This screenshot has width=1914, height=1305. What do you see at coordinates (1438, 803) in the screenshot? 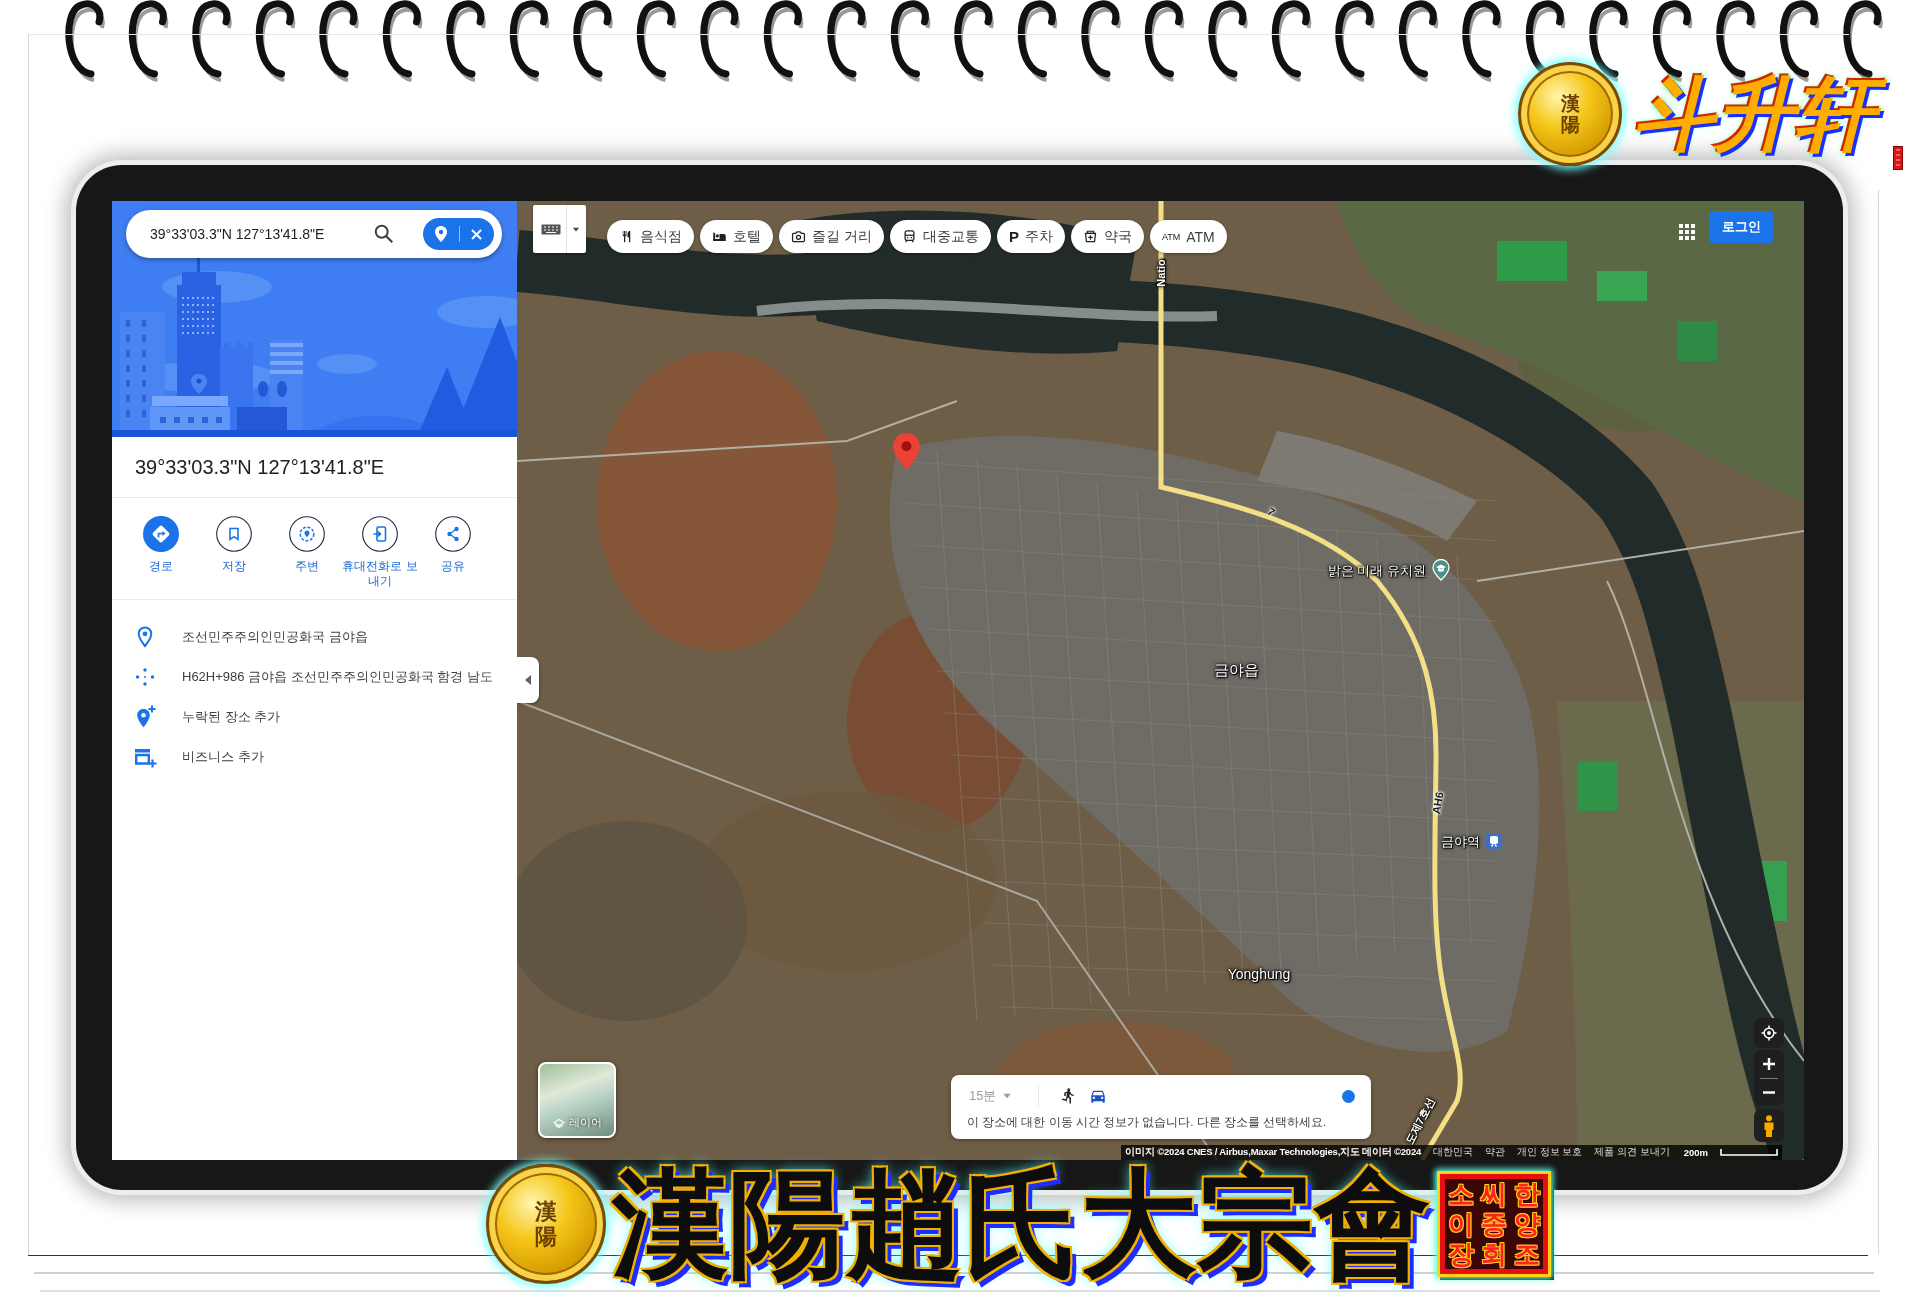
I see `road-label: AH6` at bounding box center [1438, 803].